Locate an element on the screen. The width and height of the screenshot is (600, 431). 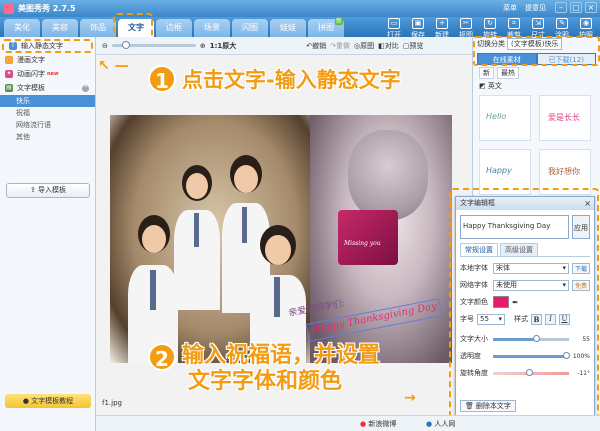
sidebar-item-text-template: ▤ 文字模板 ^ is located at coordinates (47, 88).